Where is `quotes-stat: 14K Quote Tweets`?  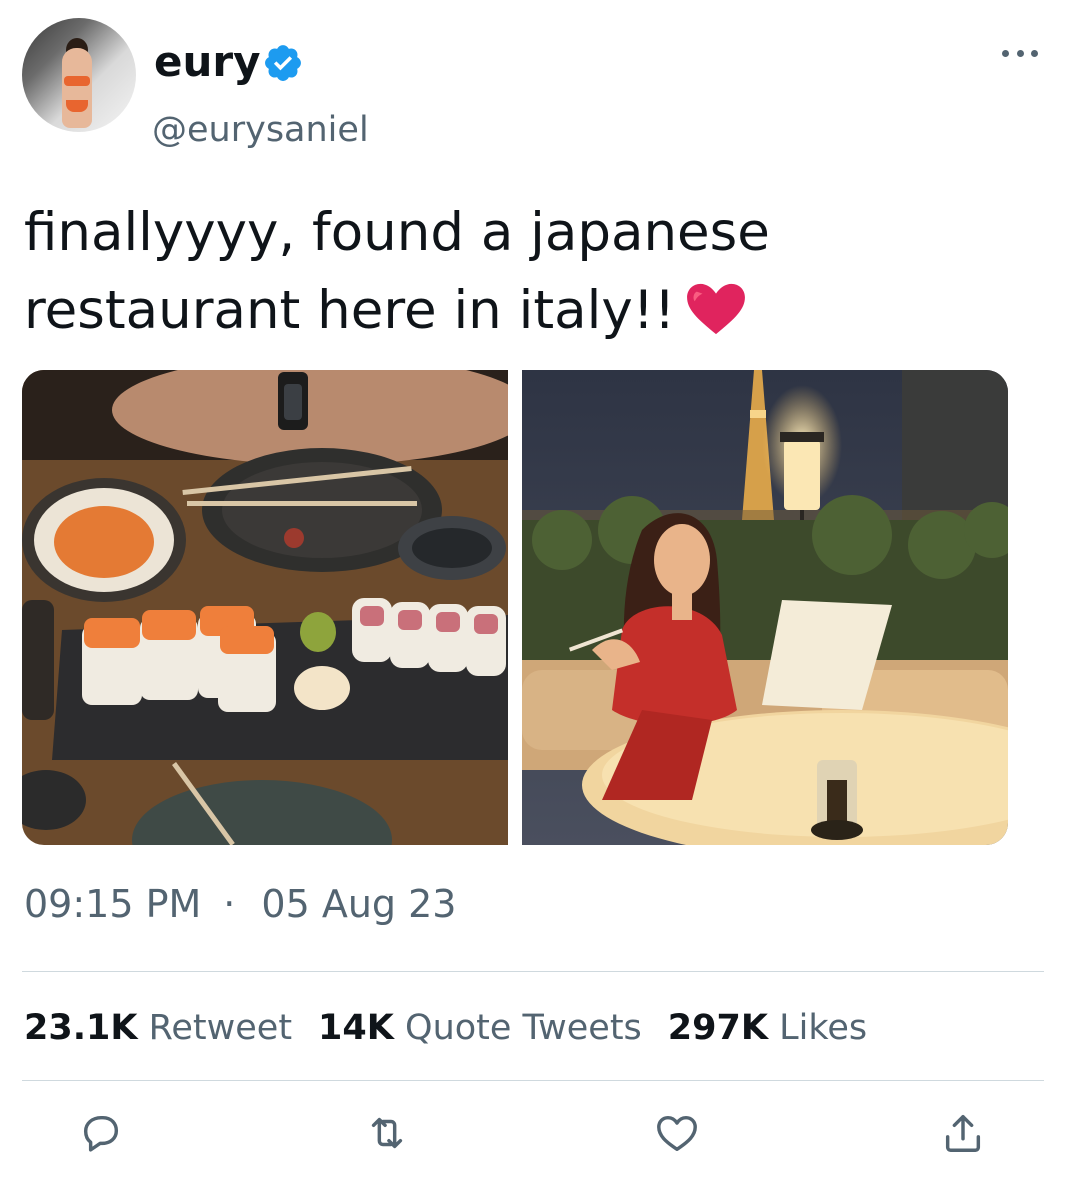
quotes-stat: 14K Quote Tweets is located at coordinates (480, 1028).